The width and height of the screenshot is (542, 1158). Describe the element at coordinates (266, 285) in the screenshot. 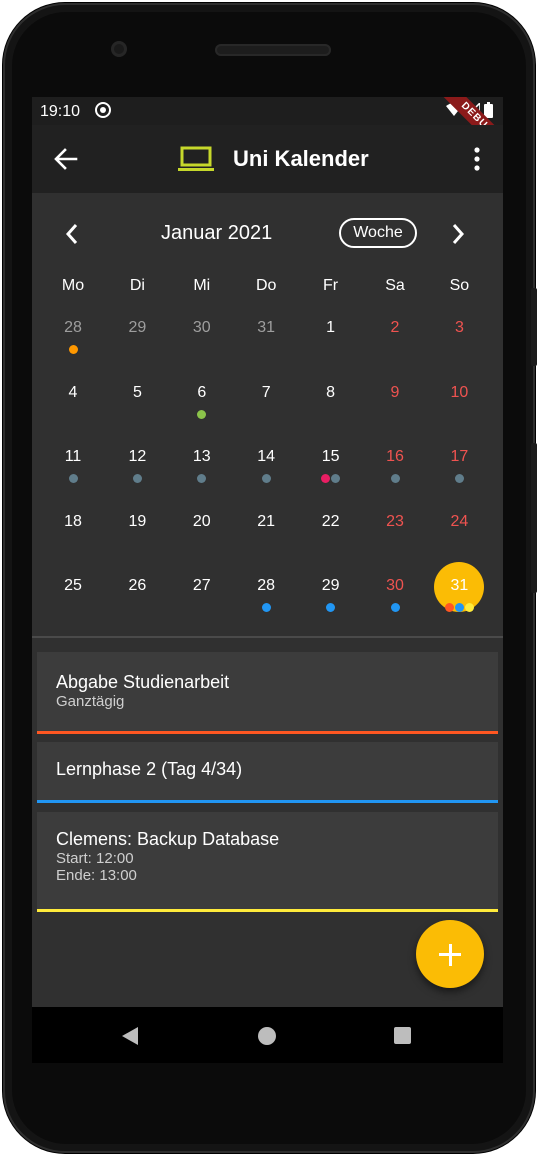

I see `weekday-label: Do` at that location.